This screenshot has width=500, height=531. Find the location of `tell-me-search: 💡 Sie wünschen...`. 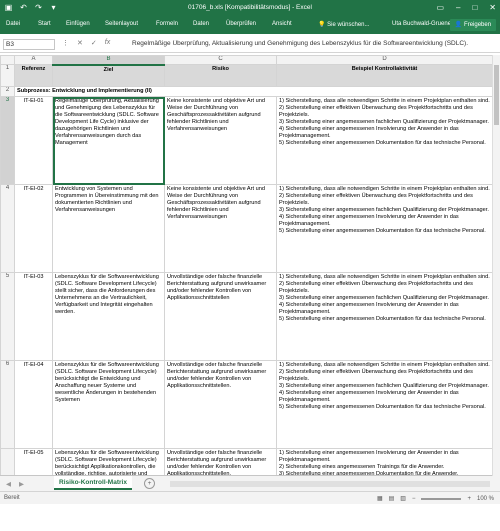

tell-me-search: 💡 Sie wünschen... is located at coordinates (344, 24).